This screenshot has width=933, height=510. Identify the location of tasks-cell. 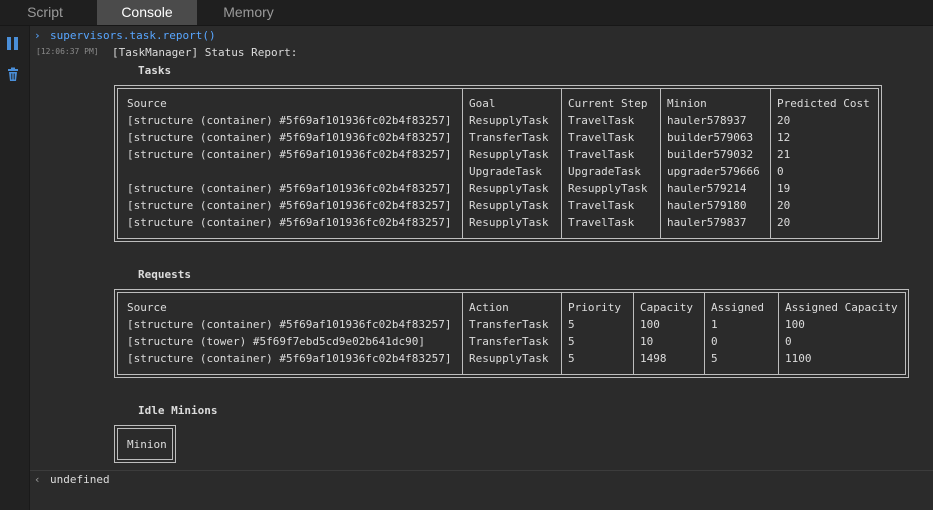
(292, 171).